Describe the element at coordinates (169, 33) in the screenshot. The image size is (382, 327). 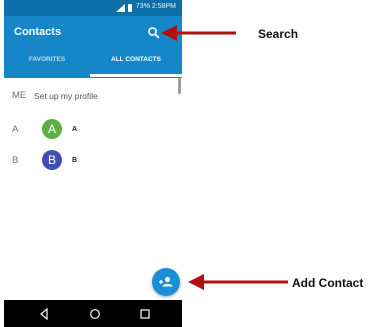
I see `search-arrow-head` at that location.